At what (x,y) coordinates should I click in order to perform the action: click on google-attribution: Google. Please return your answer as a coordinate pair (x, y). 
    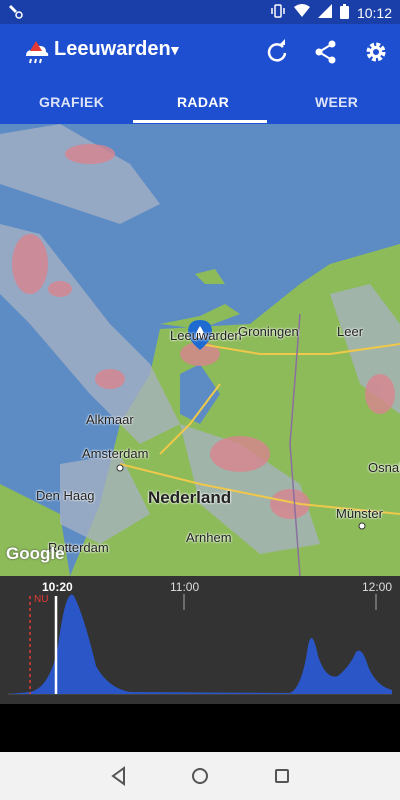
    Looking at the image, I should click on (35, 553).